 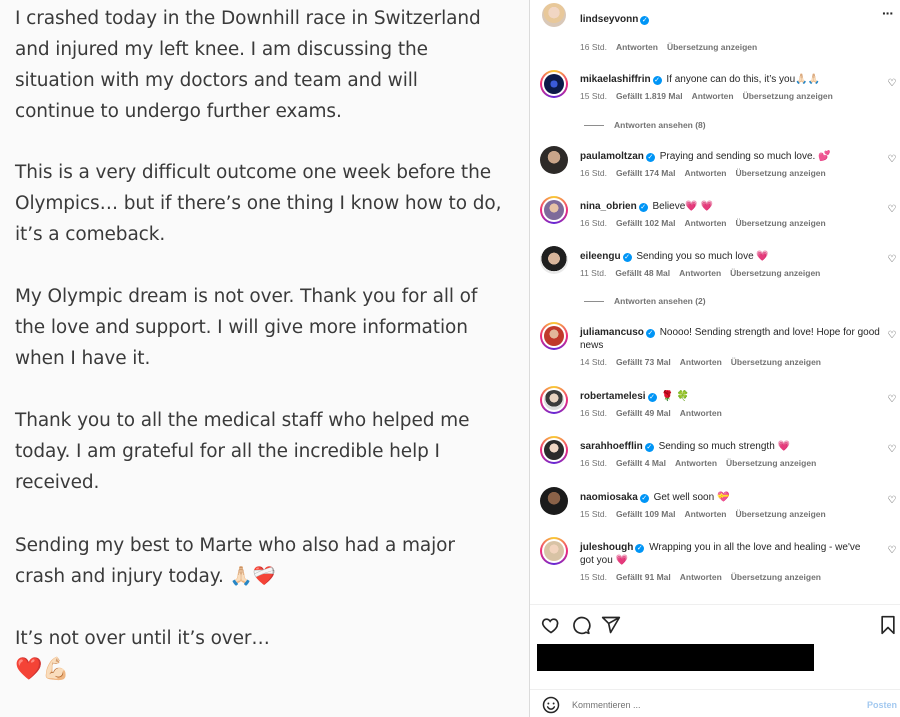 I want to click on comment-username: juliamancuso, so click(x=612, y=332).